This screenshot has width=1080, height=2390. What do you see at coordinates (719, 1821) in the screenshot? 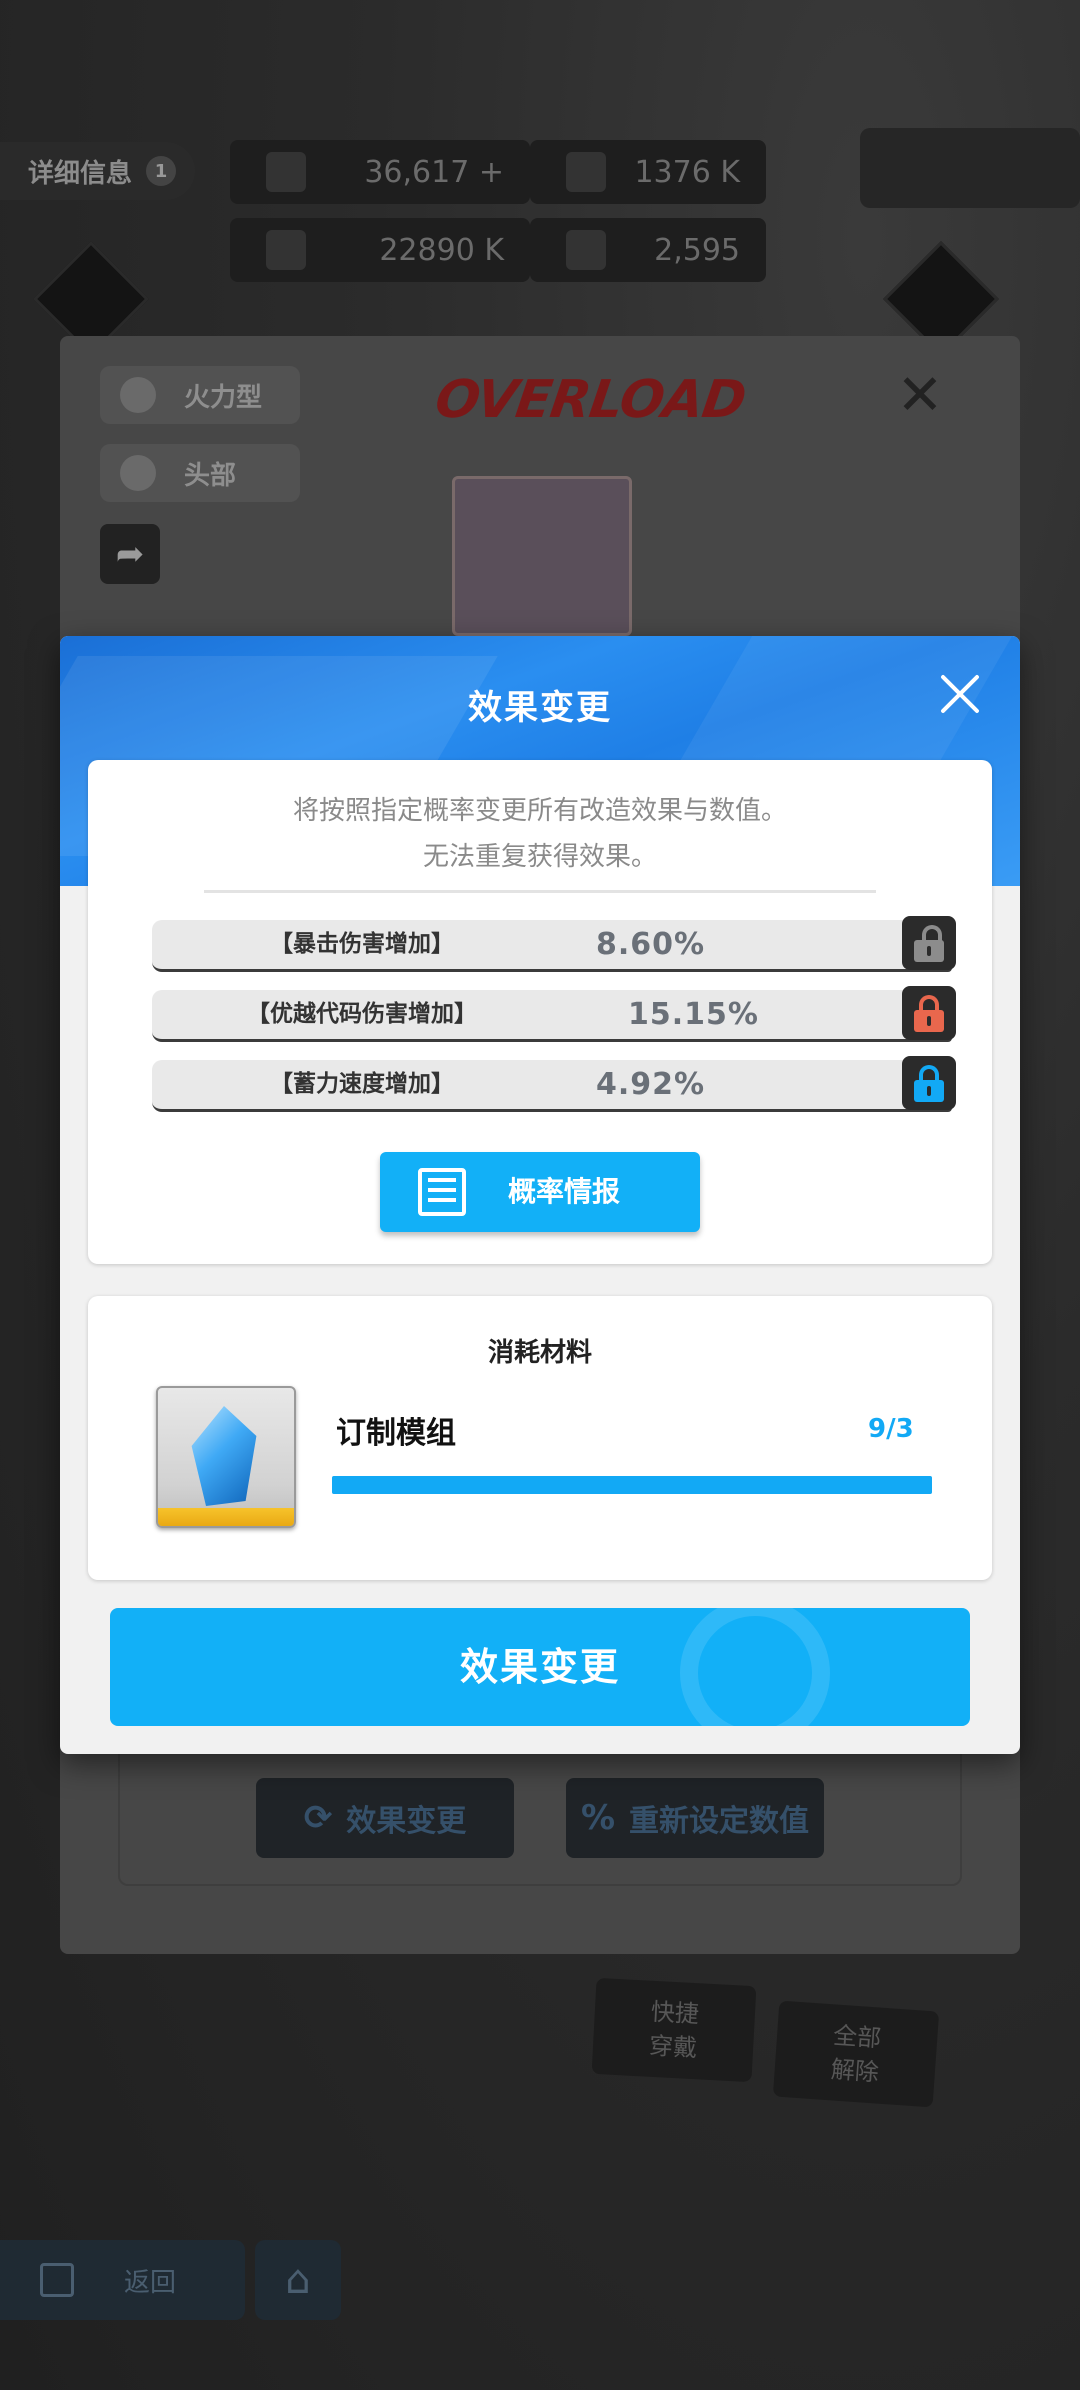
I see `bg-reset-value-label: 重新设定数值` at bounding box center [719, 1821].